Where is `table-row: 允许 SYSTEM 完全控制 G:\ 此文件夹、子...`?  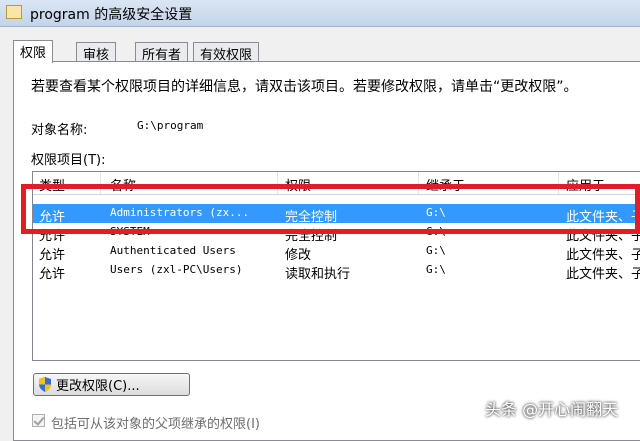 table-row: 允许 SYSTEM 完全控制 G:\ 此文件夹、子... is located at coordinates (336, 233).